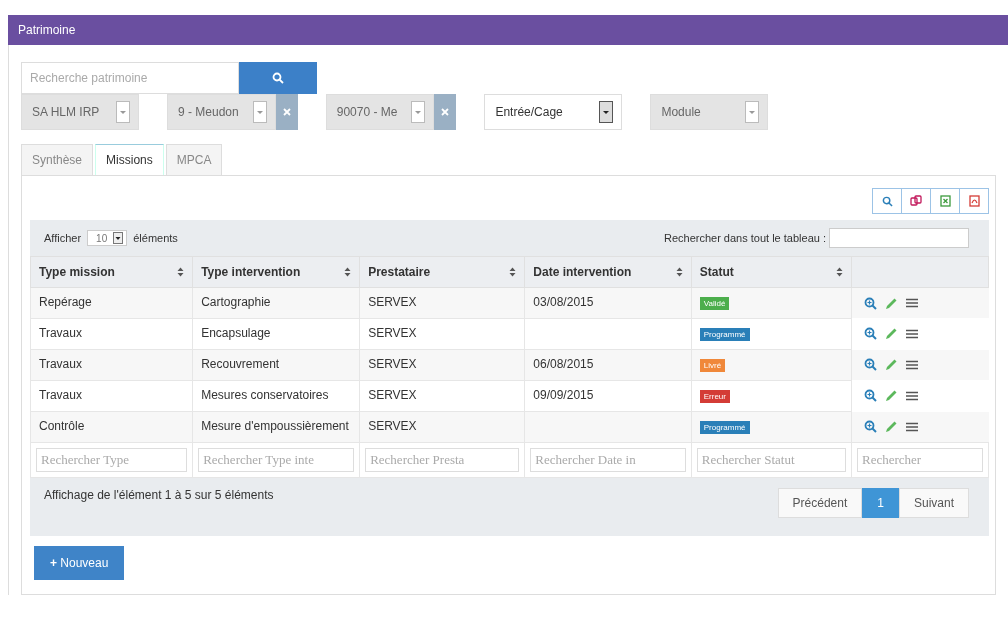  What do you see at coordinates (712, 365) in the screenshot?
I see `status-badge: Livré` at bounding box center [712, 365].